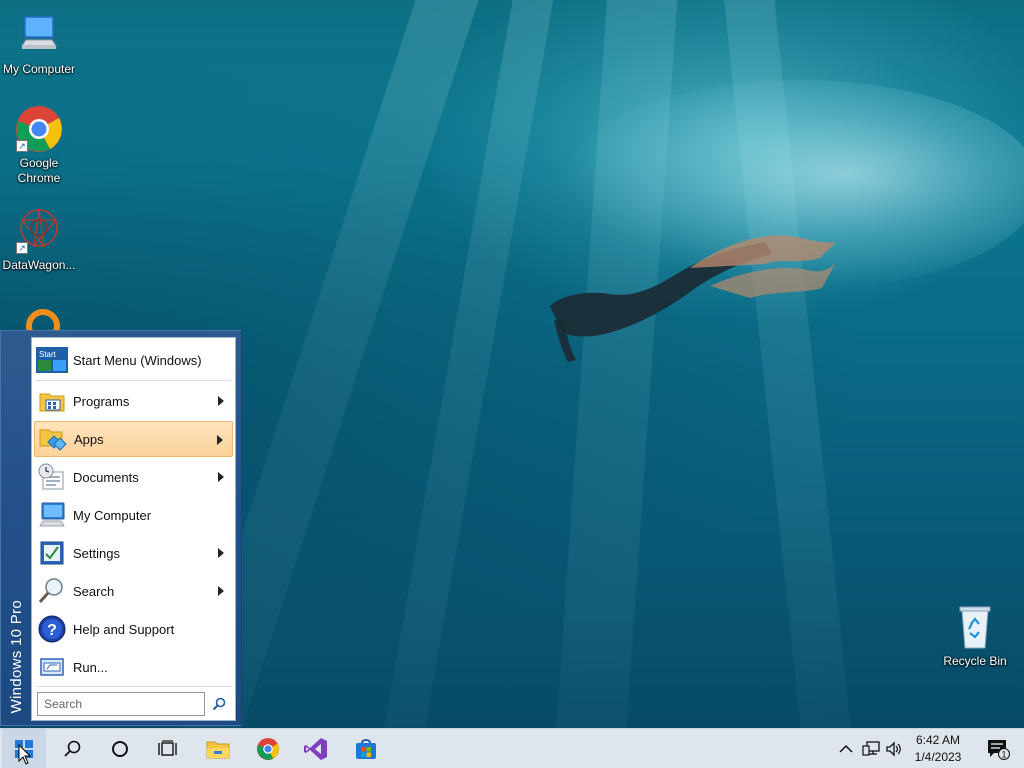 This screenshot has width=1024, height=768. Describe the element at coordinates (25, 754) in the screenshot. I see `mouse-cursor-icon` at that location.